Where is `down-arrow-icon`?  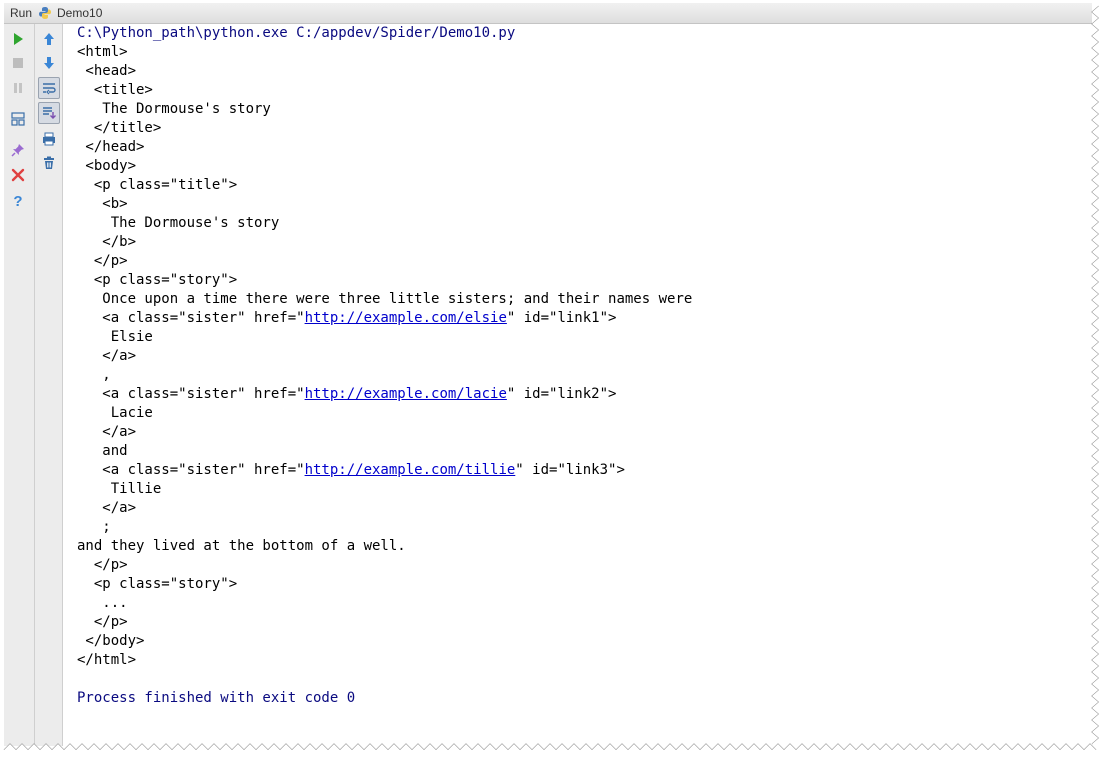
down-arrow-icon is located at coordinates (49, 63).